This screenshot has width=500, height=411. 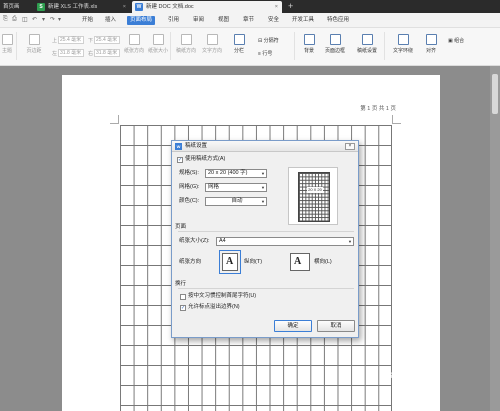 I want to click on landscape-icon: A, so click(x=298, y=261).